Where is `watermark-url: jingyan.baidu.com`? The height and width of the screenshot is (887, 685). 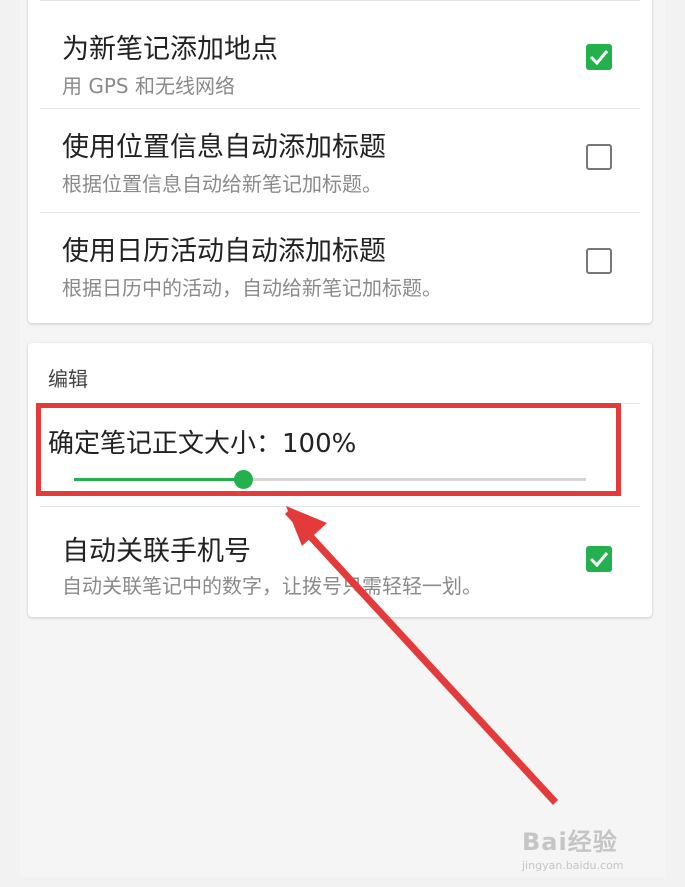 watermark-url: jingyan.baidu.com is located at coordinates (573, 865).